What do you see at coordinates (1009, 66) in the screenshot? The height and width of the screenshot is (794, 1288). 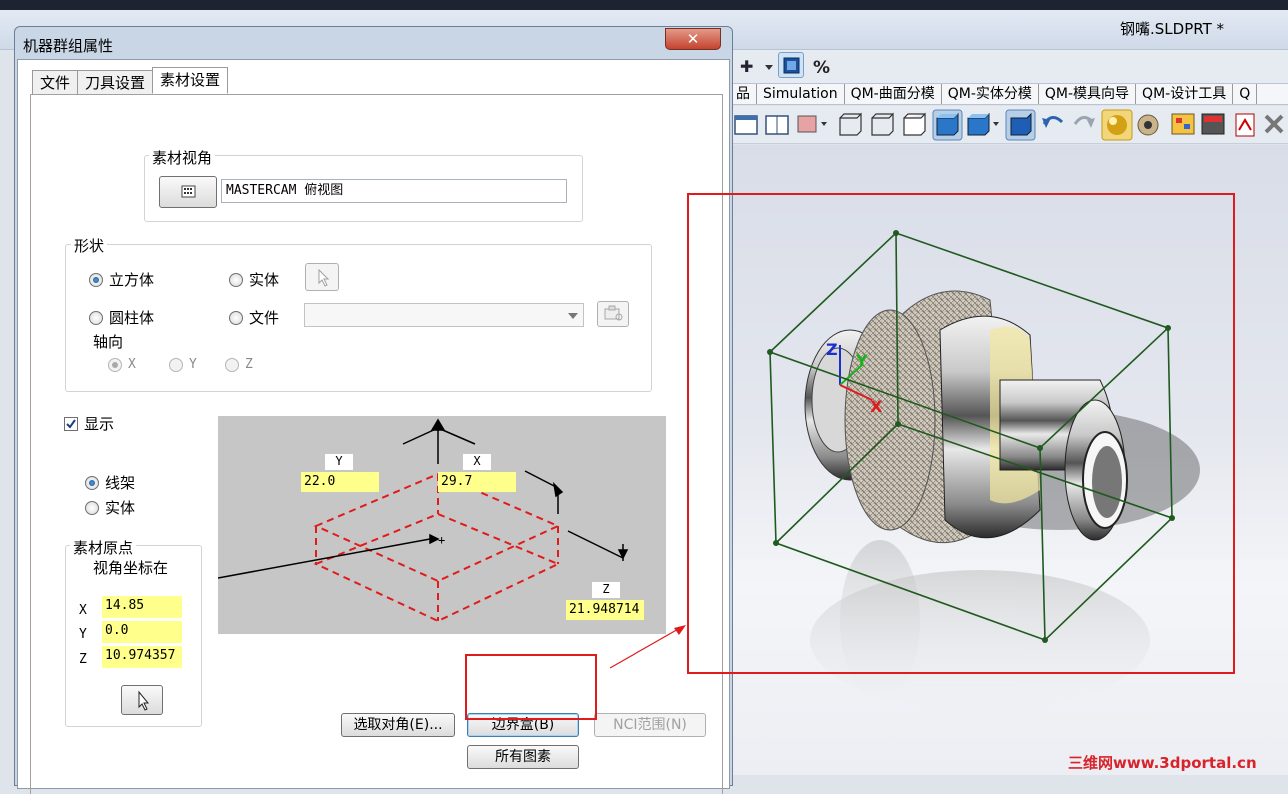 I see `app-toolbar-top: ✚ %` at bounding box center [1009, 66].